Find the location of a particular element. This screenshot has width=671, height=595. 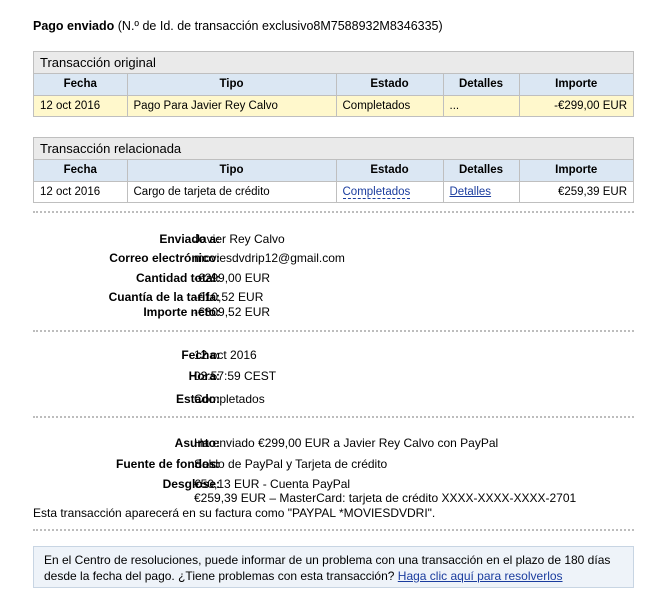

detail-estado: Estado: Completados is located at coordinates (333, 400).